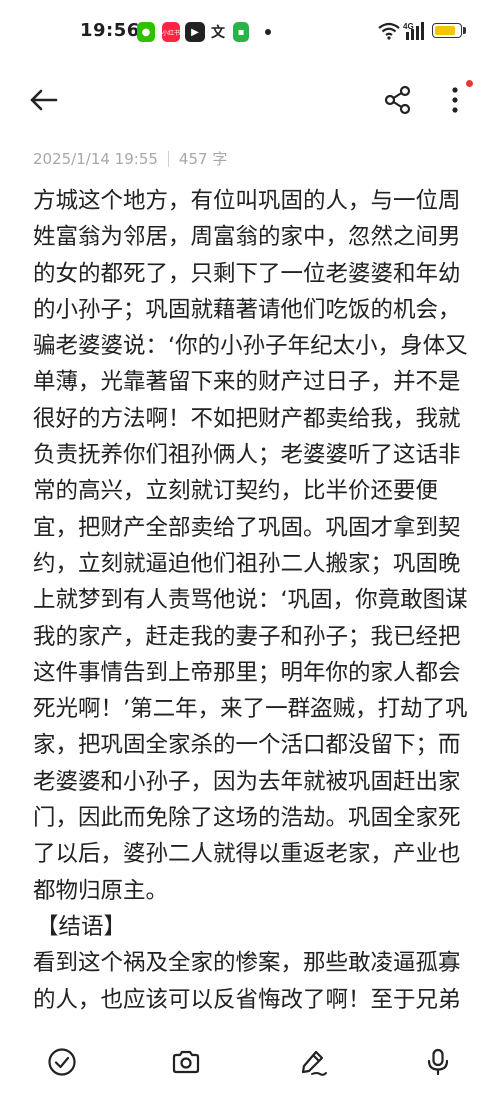 The width and height of the screenshot is (500, 1103). I want to click on battery-cap, so click(464, 30).